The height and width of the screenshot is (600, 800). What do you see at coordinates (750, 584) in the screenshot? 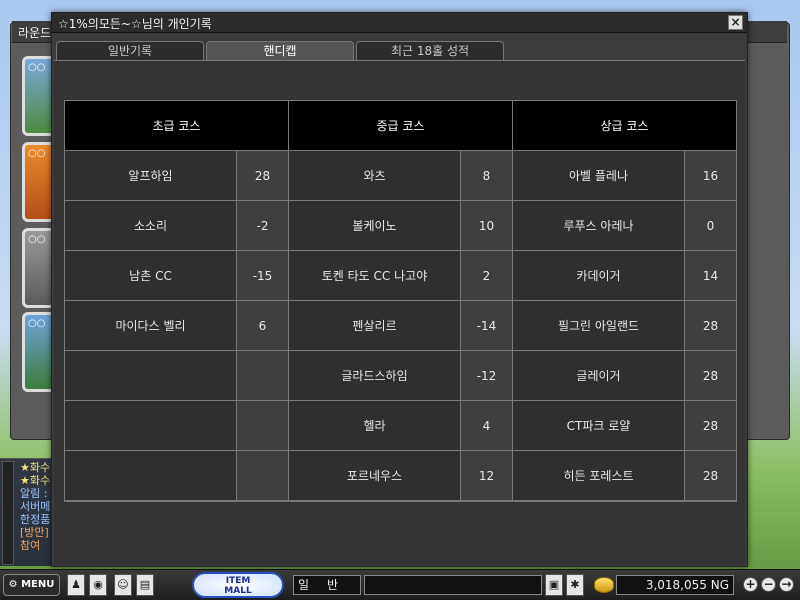
I see `zoom-in-button: +` at bounding box center [750, 584].